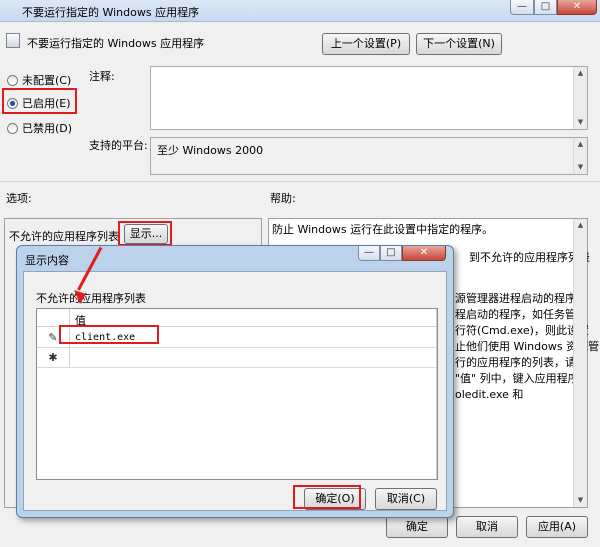  I want to click on help-line: oledit.exe 和, so click(489, 394).